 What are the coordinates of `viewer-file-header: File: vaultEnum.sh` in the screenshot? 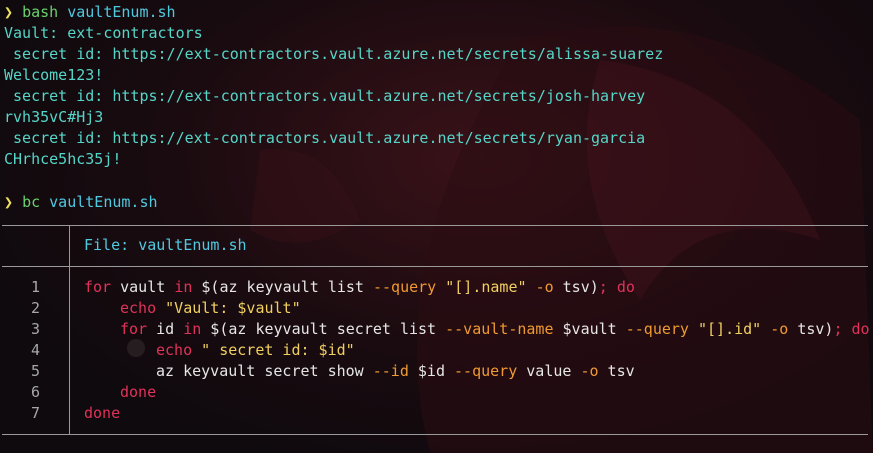 It's located at (165, 245).